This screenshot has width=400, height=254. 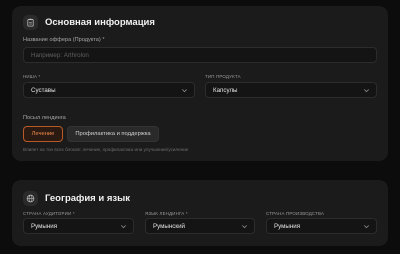 I want to click on landing-language-select: Румынский, so click(x=200, y=226).